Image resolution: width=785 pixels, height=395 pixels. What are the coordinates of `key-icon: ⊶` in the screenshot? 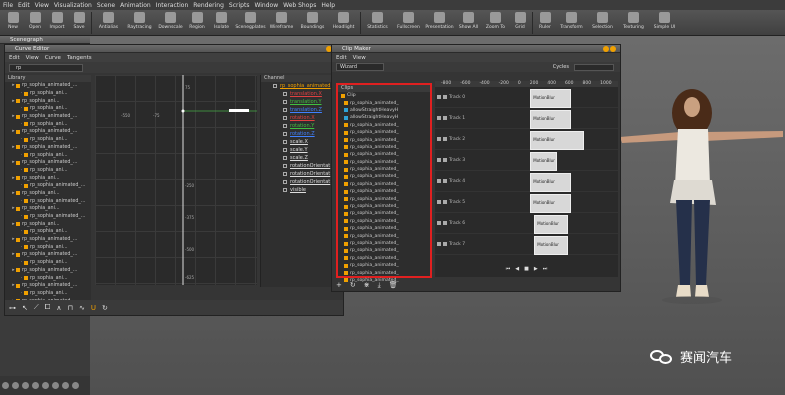 It's located at (12, 308).